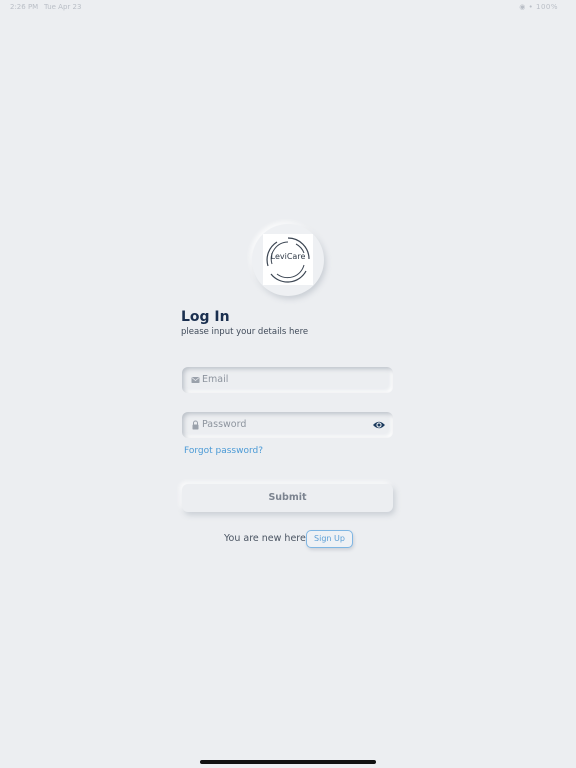 This screenshot has height=768, width=576. What do you see at coordinates (245, 332) in the screenshot?
I see `page-subtitle: please input your details here` at bounding box center [245, 332].